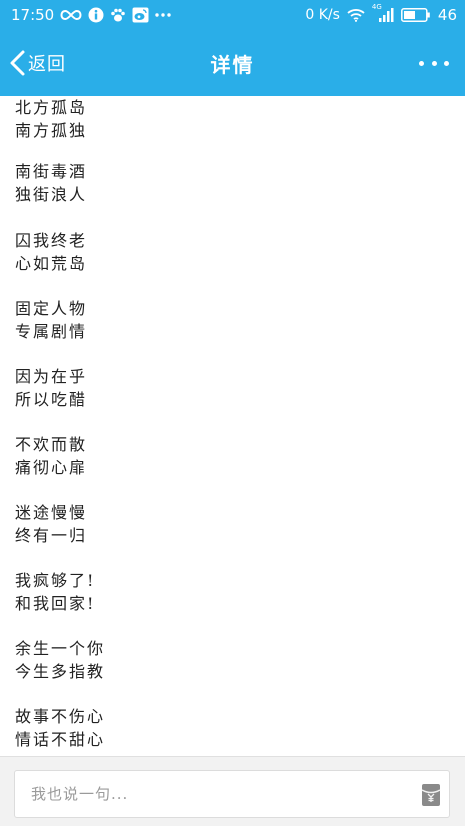 This screenshot has width=465, height=826. What do you see at coordinates (415, 15) in the screenshot?
I see `battery-icon` at bounding box center [415, 15].